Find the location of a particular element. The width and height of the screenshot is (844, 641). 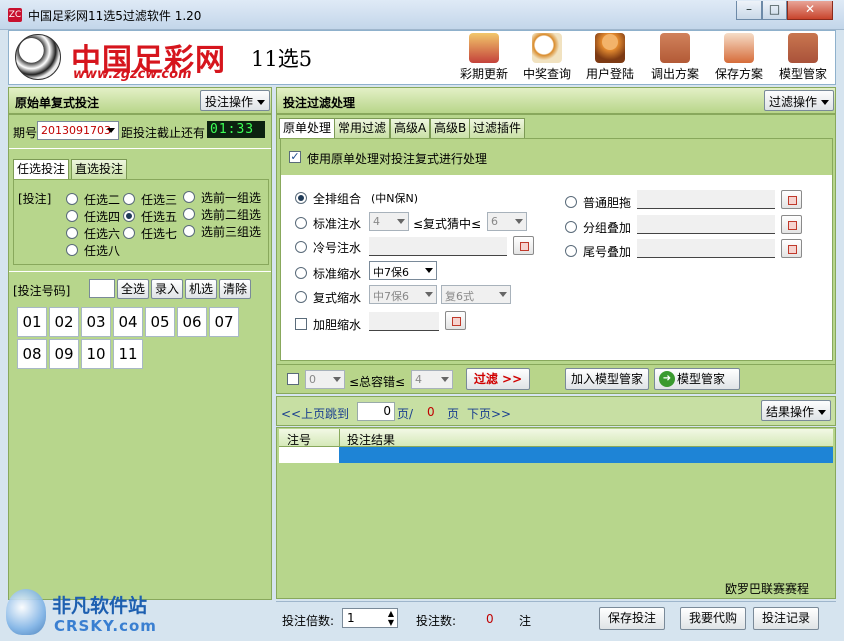

tolerance-max-select: 4 is located at coordinates (432, 379).